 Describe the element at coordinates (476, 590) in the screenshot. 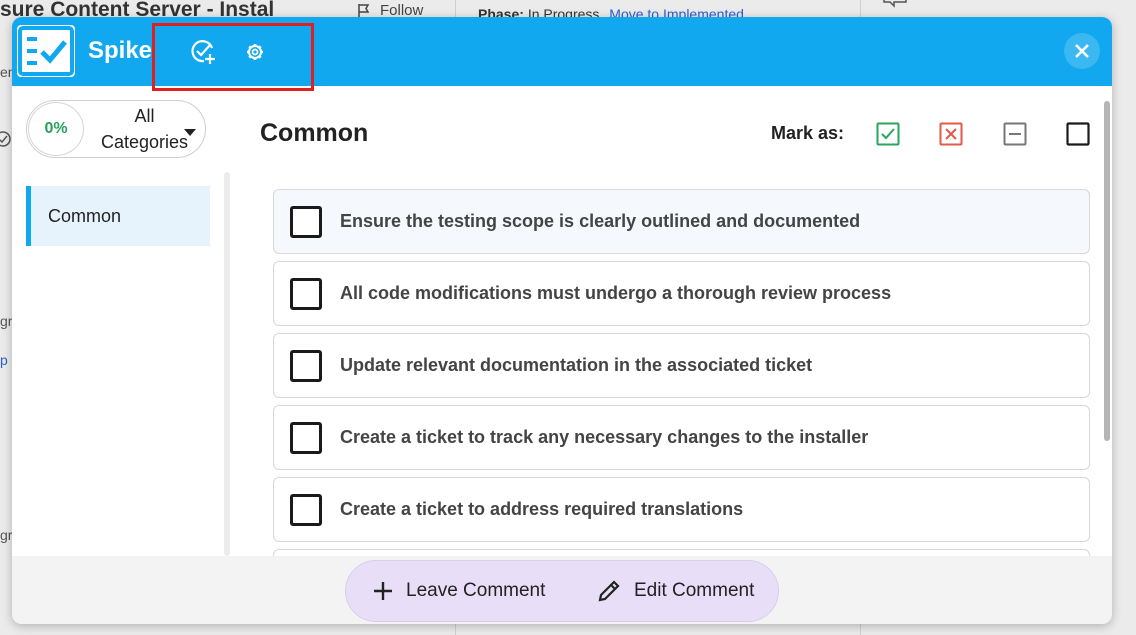

I see `leave-comment-label: Leave Comment` at that location.